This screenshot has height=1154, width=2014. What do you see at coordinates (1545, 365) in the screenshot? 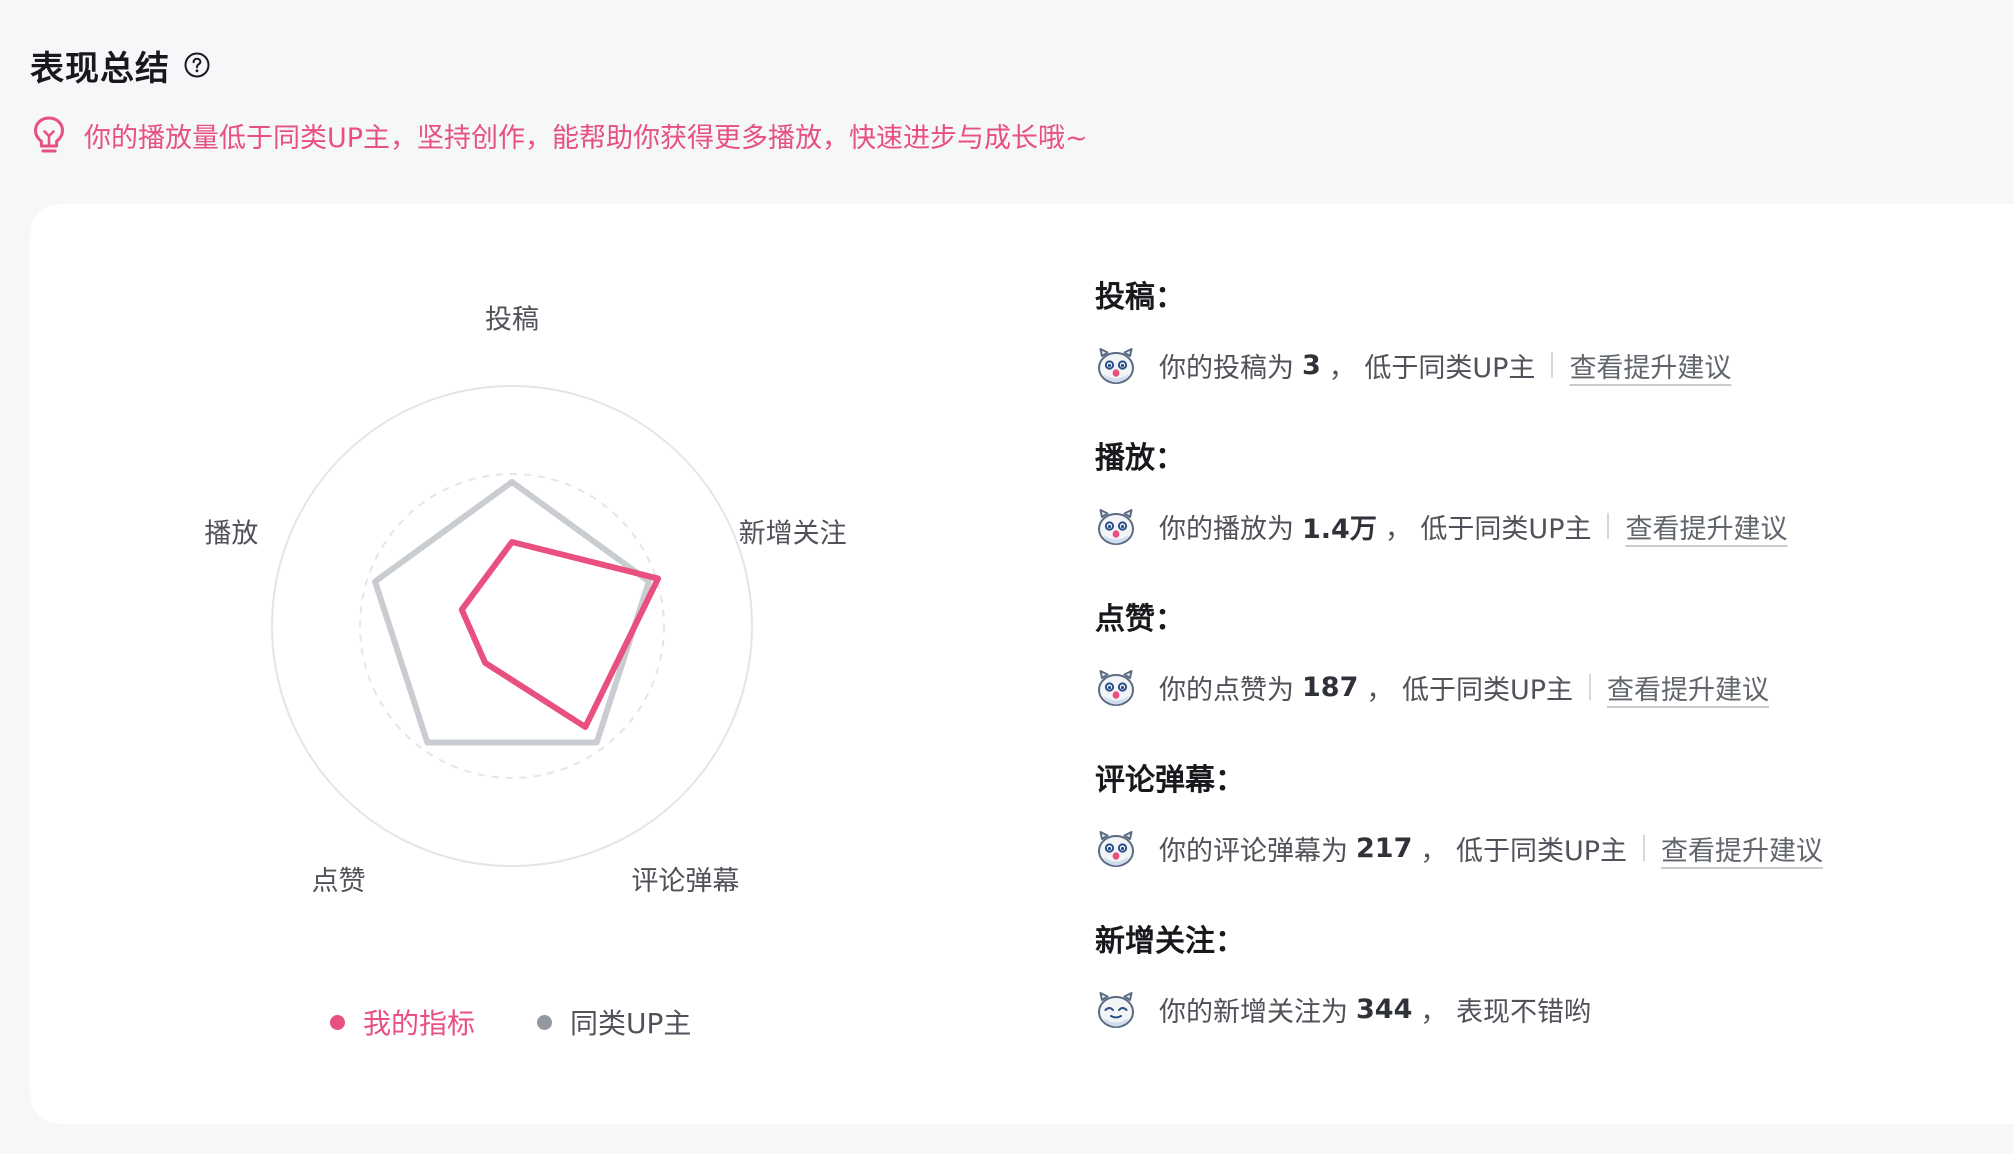
I see `metric-row: 你的投稿为 3 ， 低于同类UP主 查看提升建议` at bounding box center [1545, 365].